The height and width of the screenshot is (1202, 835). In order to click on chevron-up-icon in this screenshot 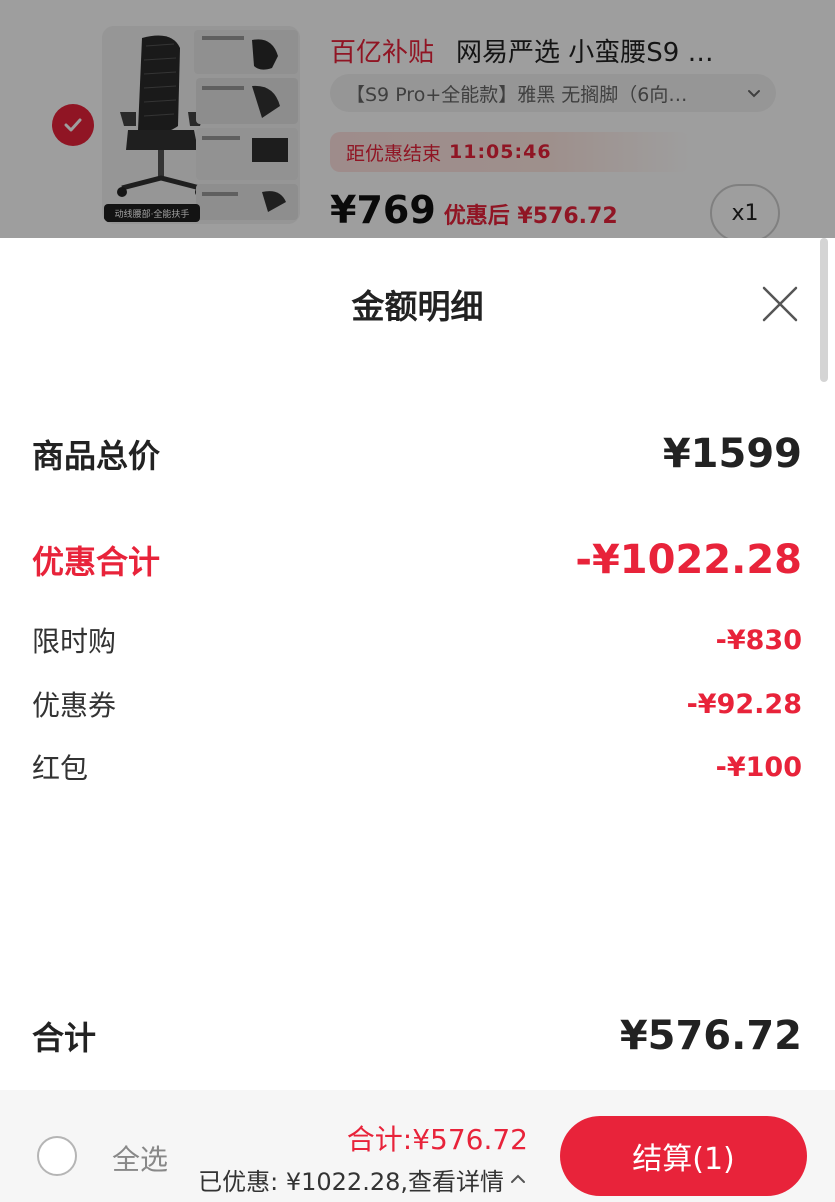, I will do `click(518, 1178)`.